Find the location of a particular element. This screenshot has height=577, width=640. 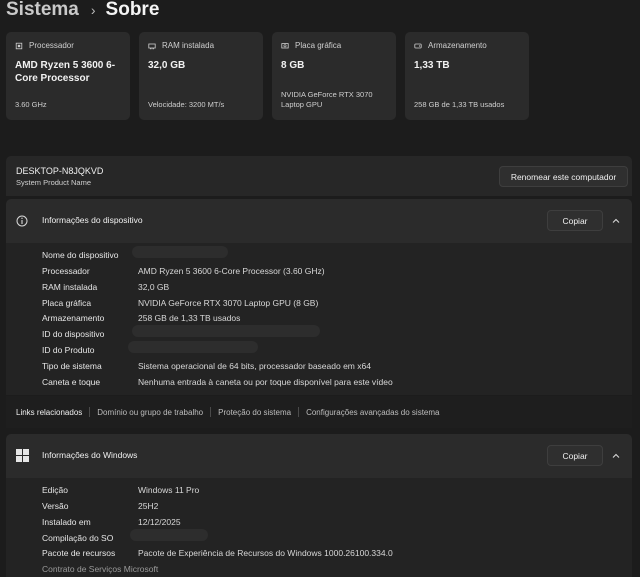

gpu-card-label: Placa gráfica is located at coordinates (318, 45).